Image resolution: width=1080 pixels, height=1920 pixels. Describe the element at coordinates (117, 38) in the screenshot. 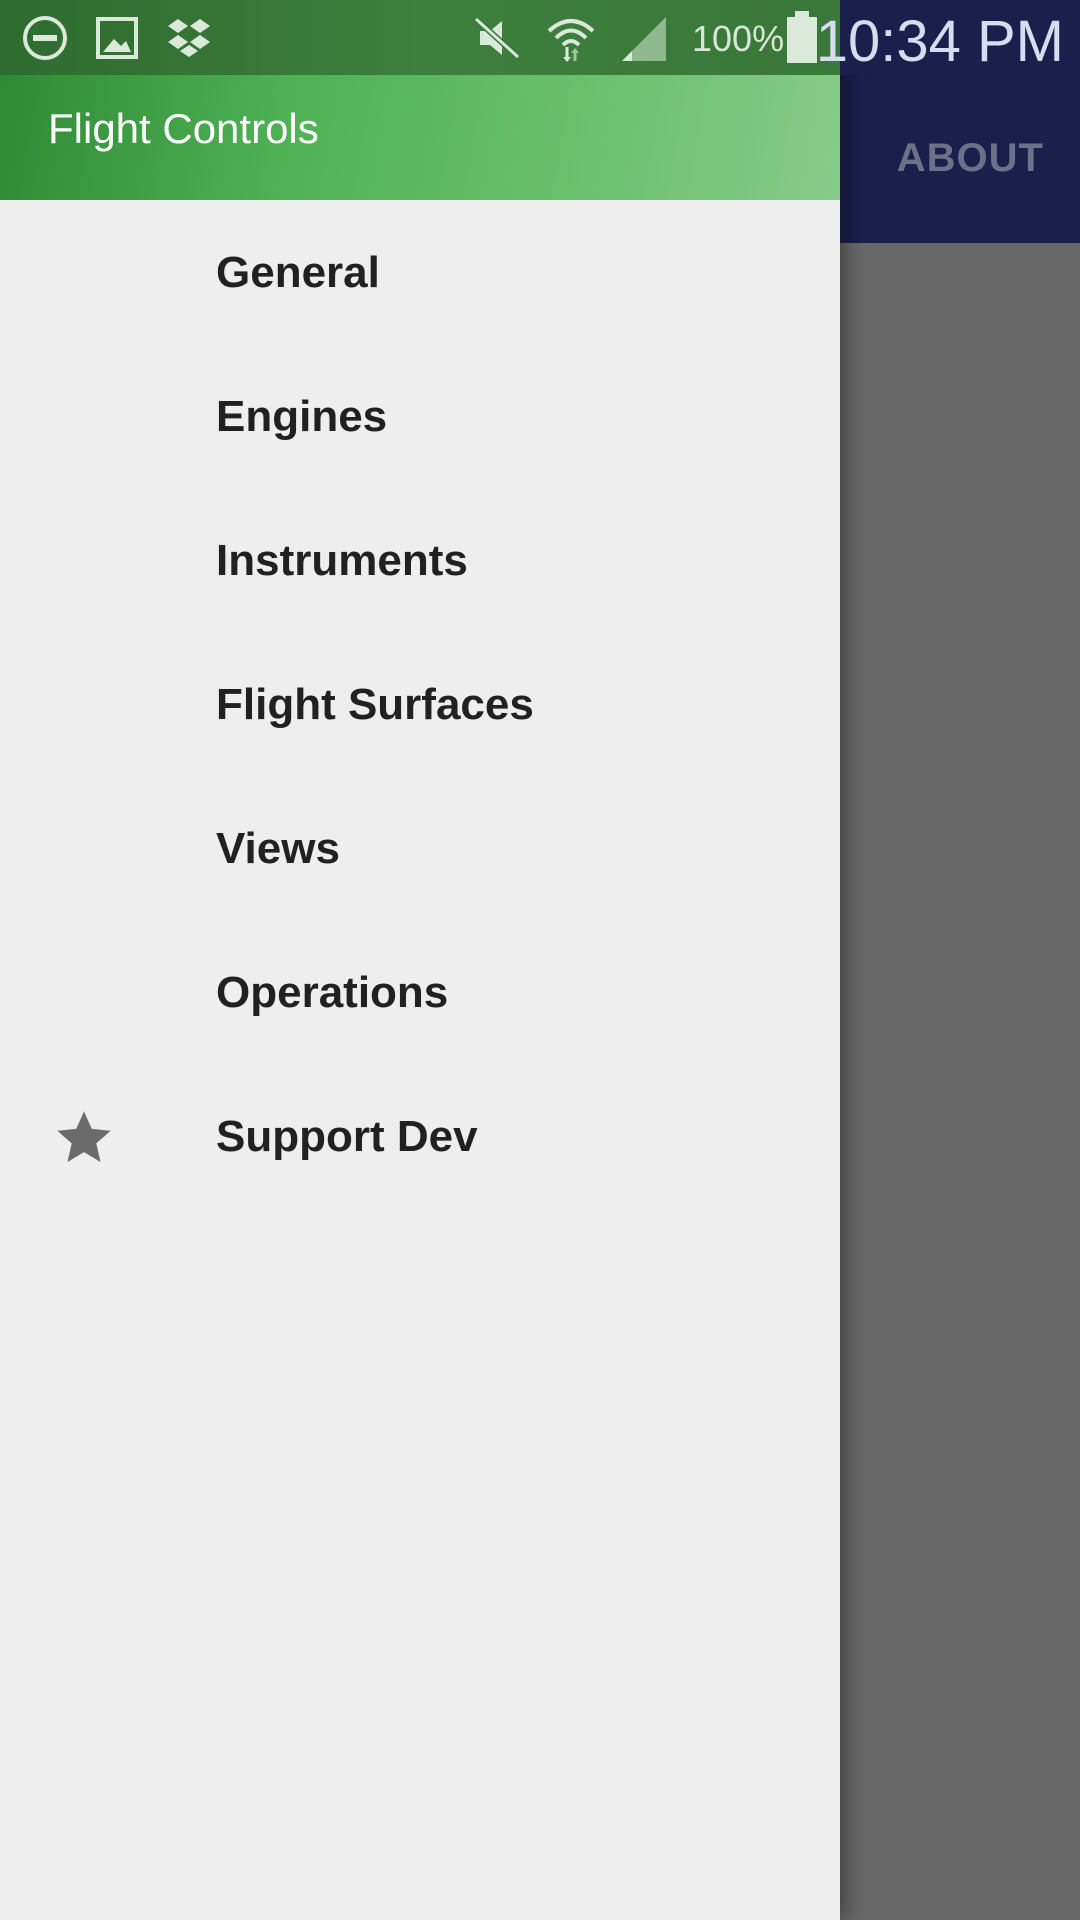

I see `gallery-icon` at that location.